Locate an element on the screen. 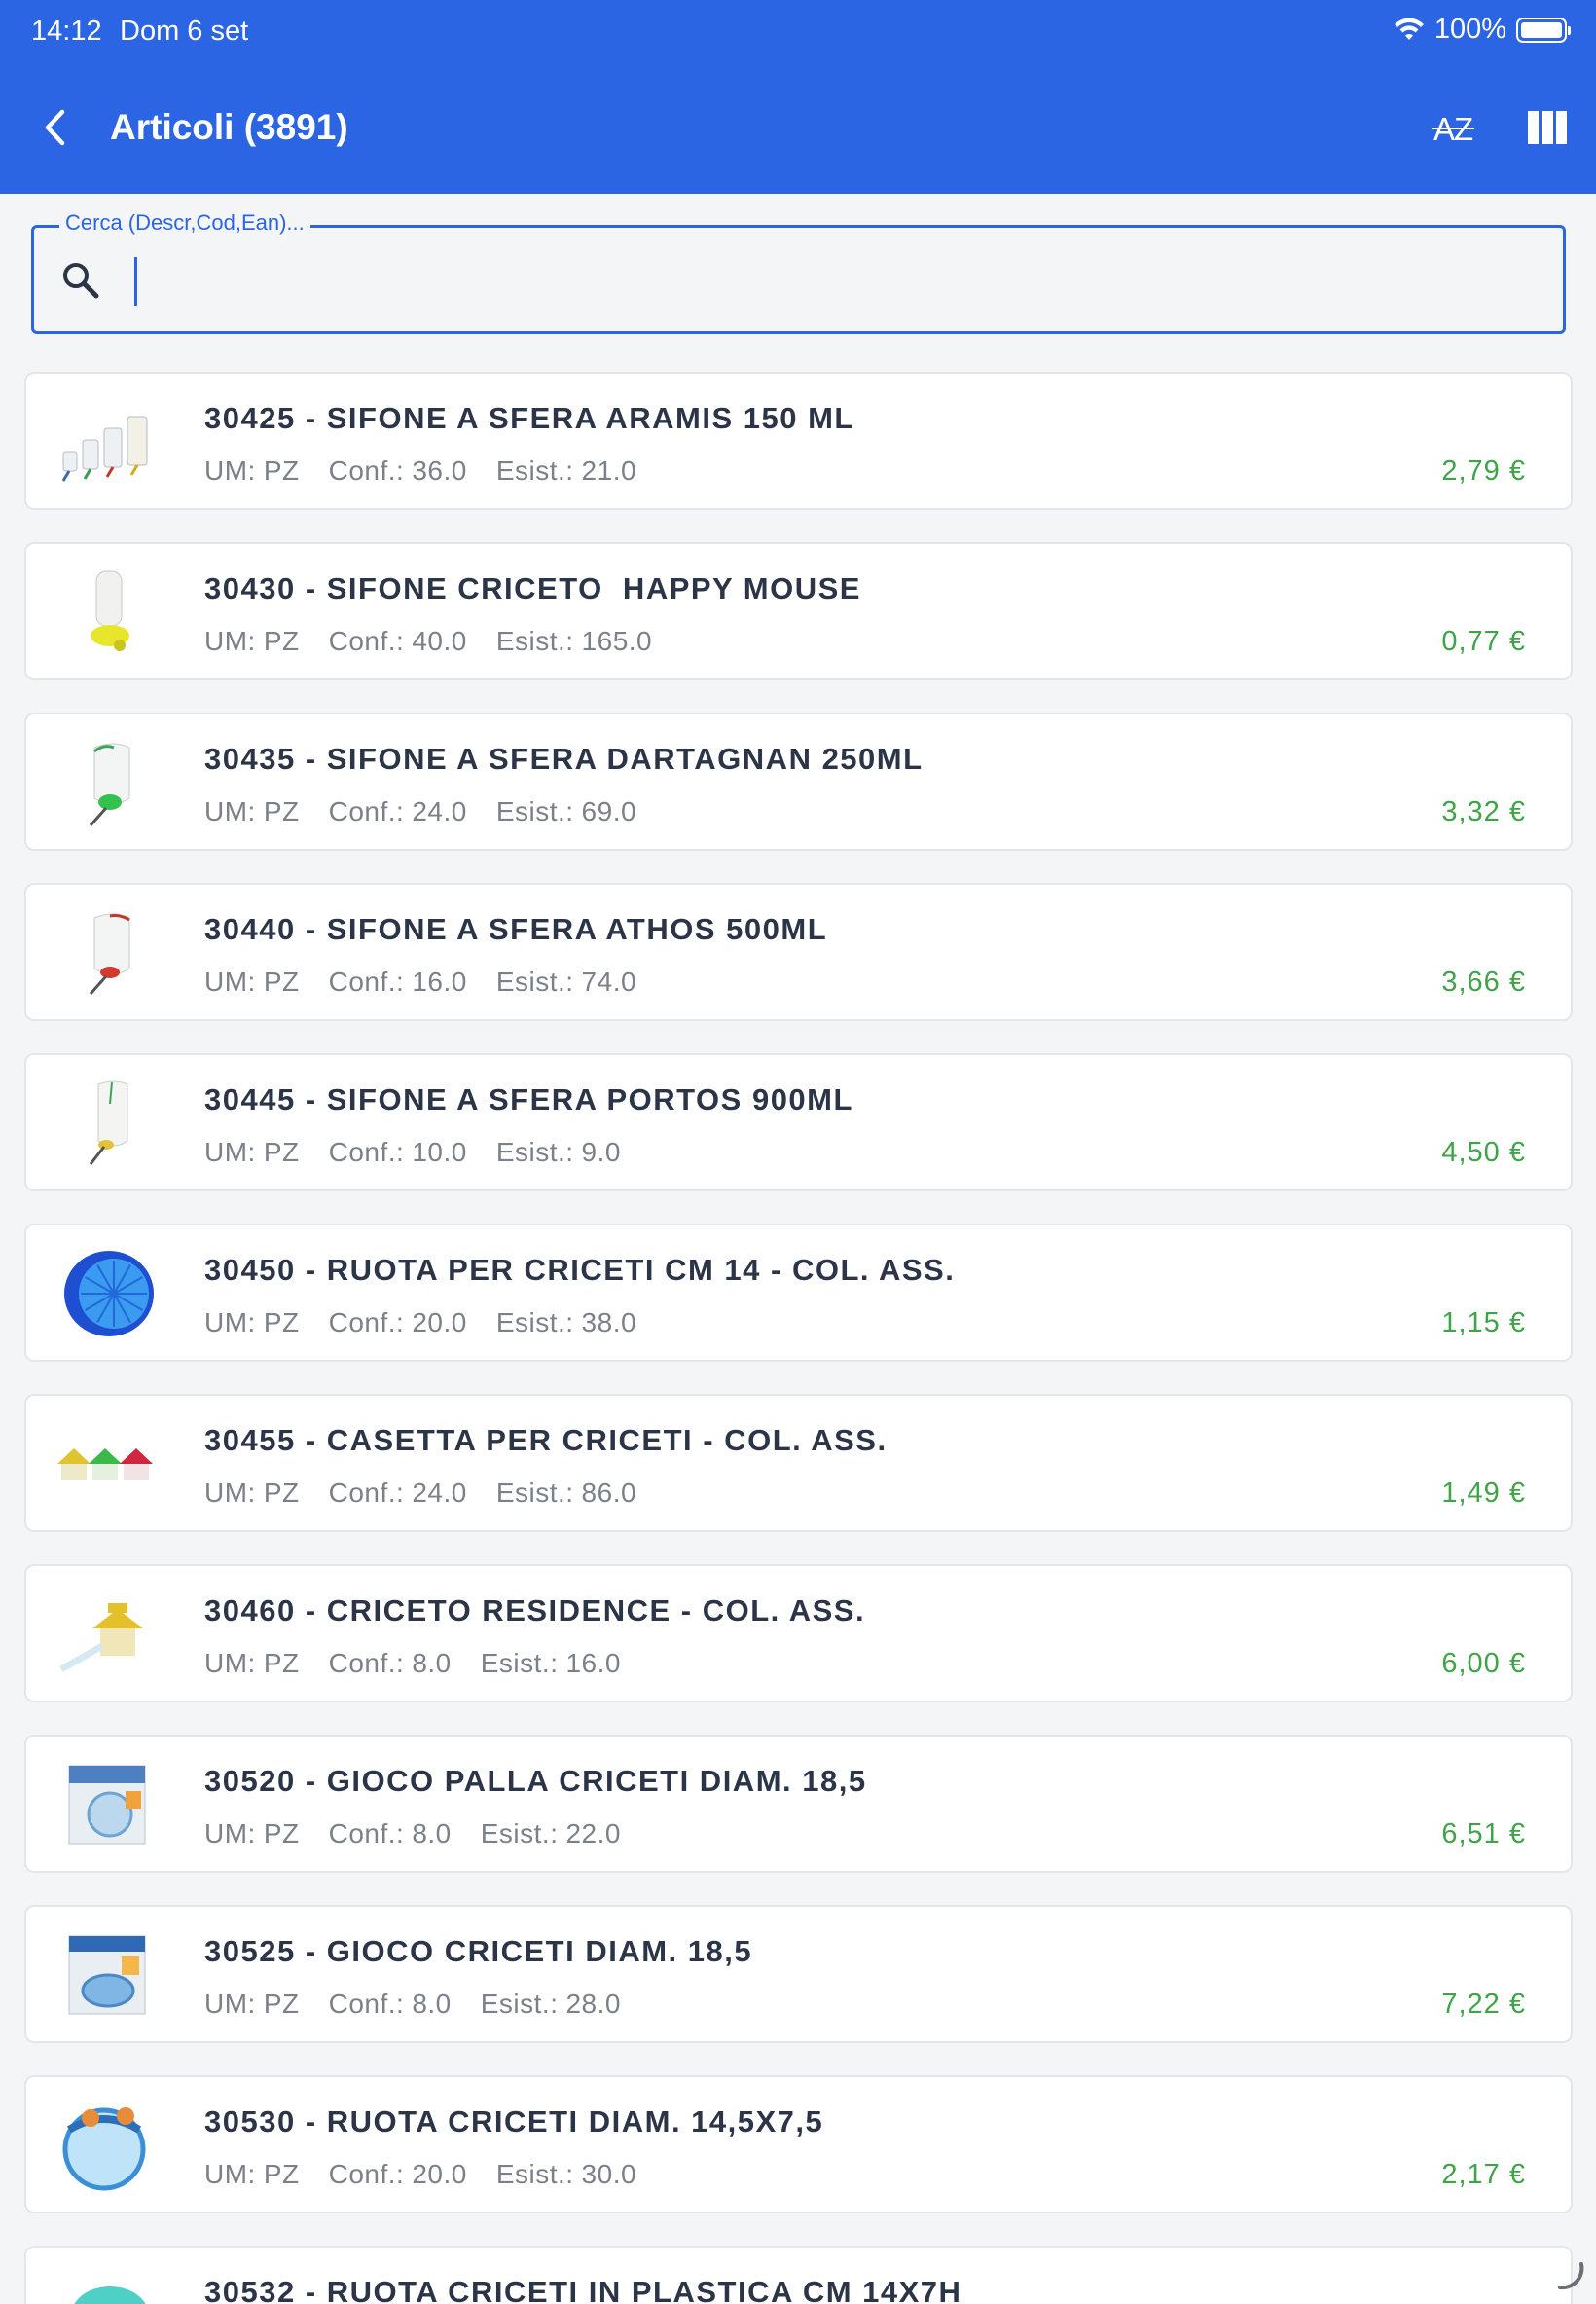 Image resolution: width=1596 pixels, height=2304 pixels. columns-view-button is located at coordinates (1547, 127).